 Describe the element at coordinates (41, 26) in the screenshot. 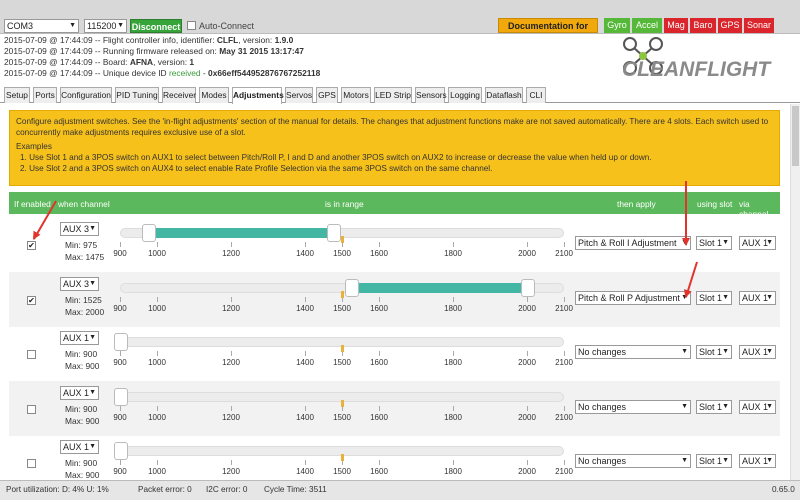

I see `port-select: COM3 ▼` at that location.